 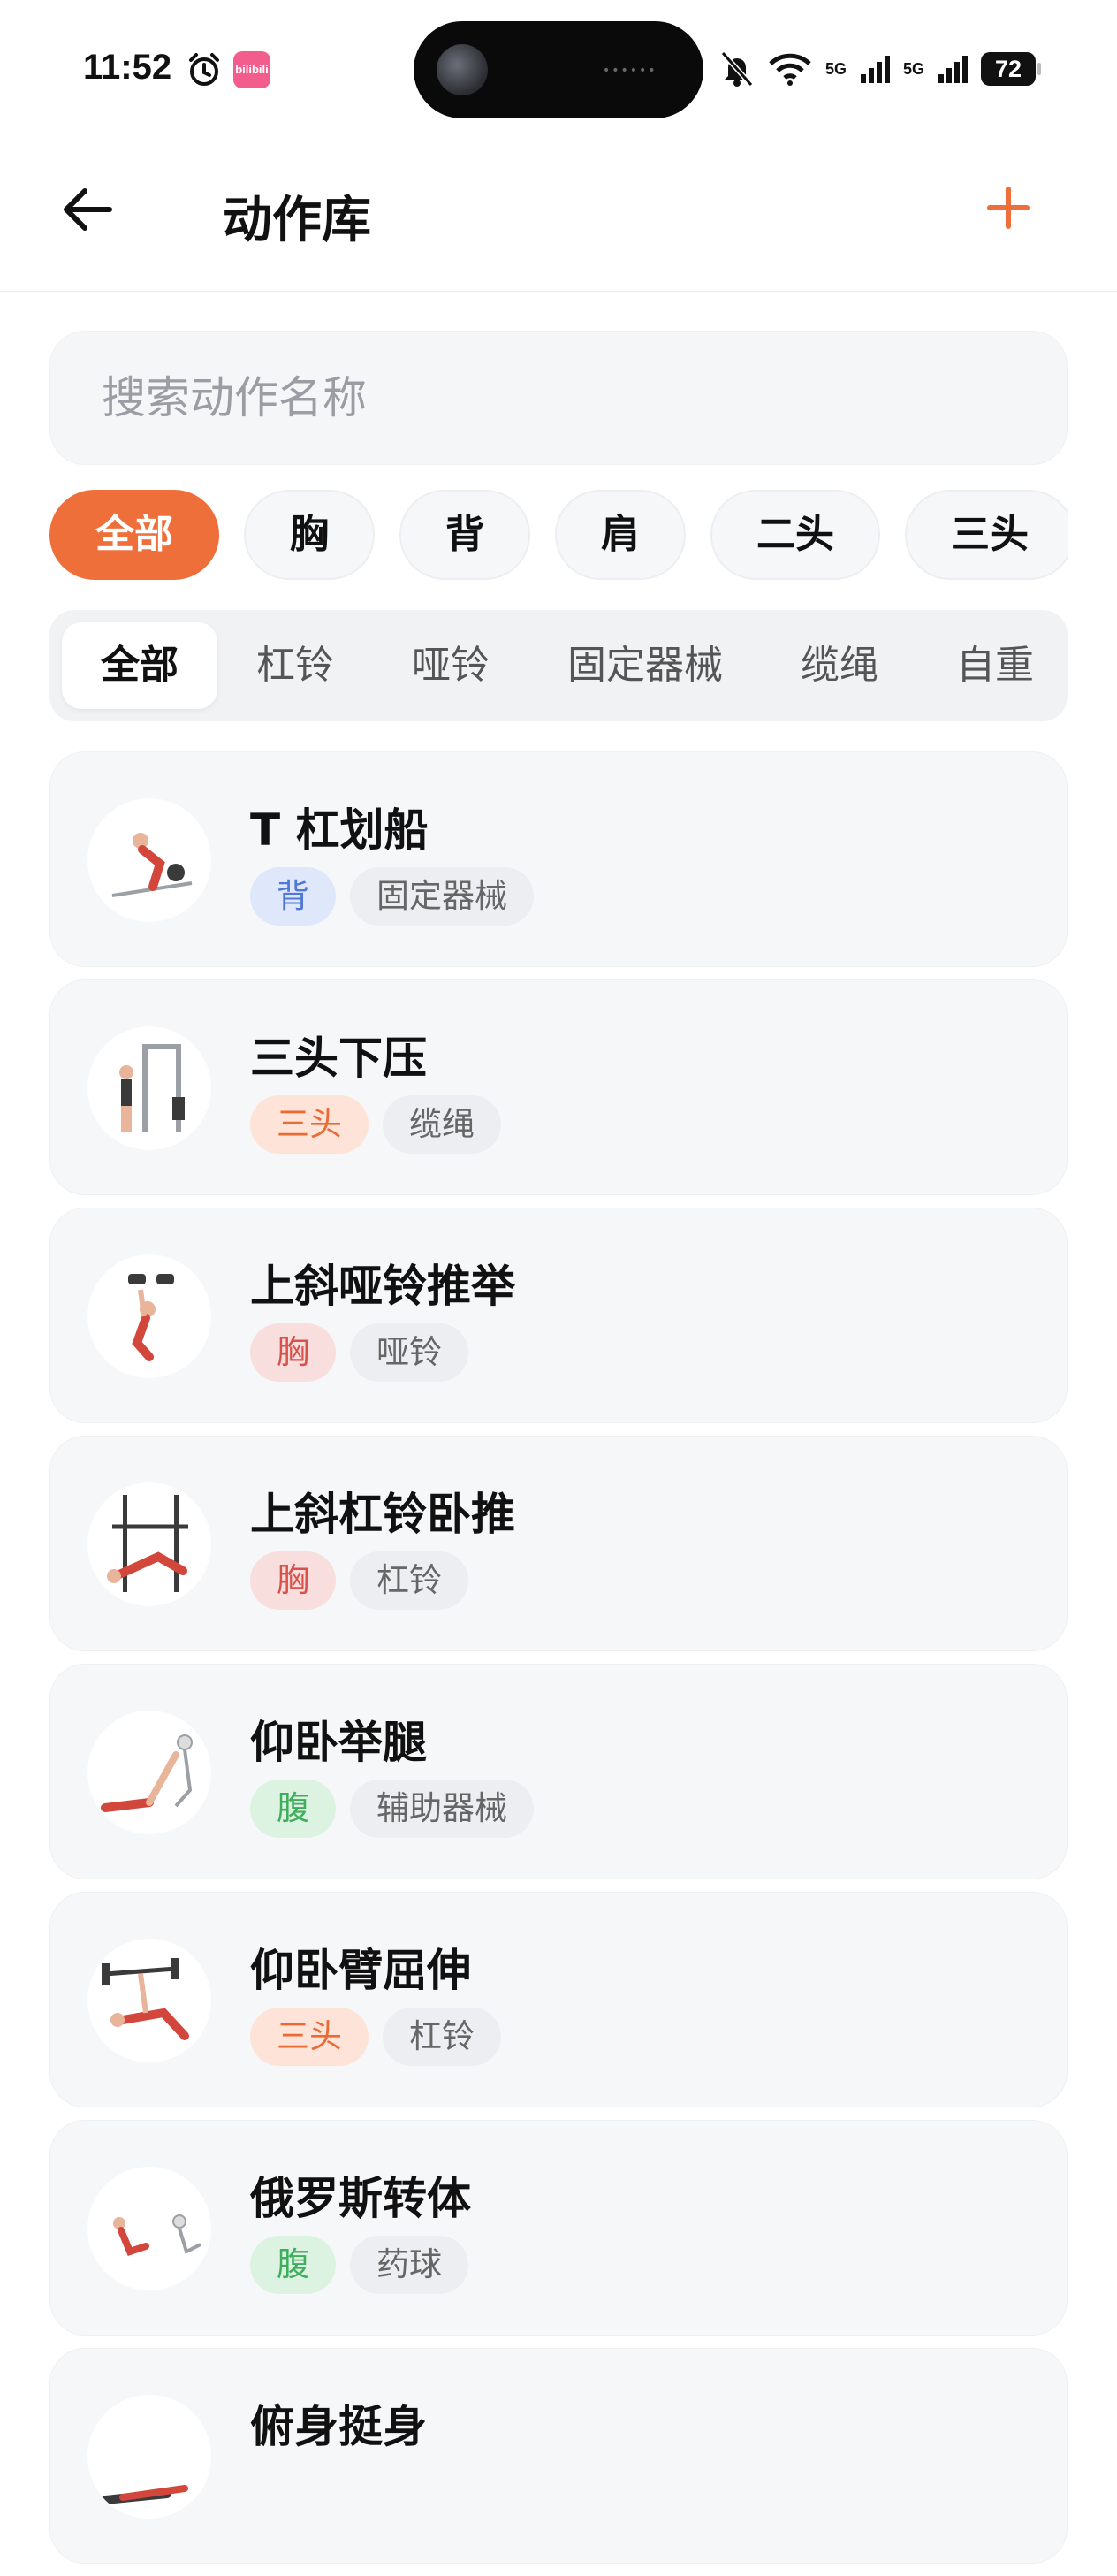 I want to click on muscle-tag: 背, so click(x=293, y=896).